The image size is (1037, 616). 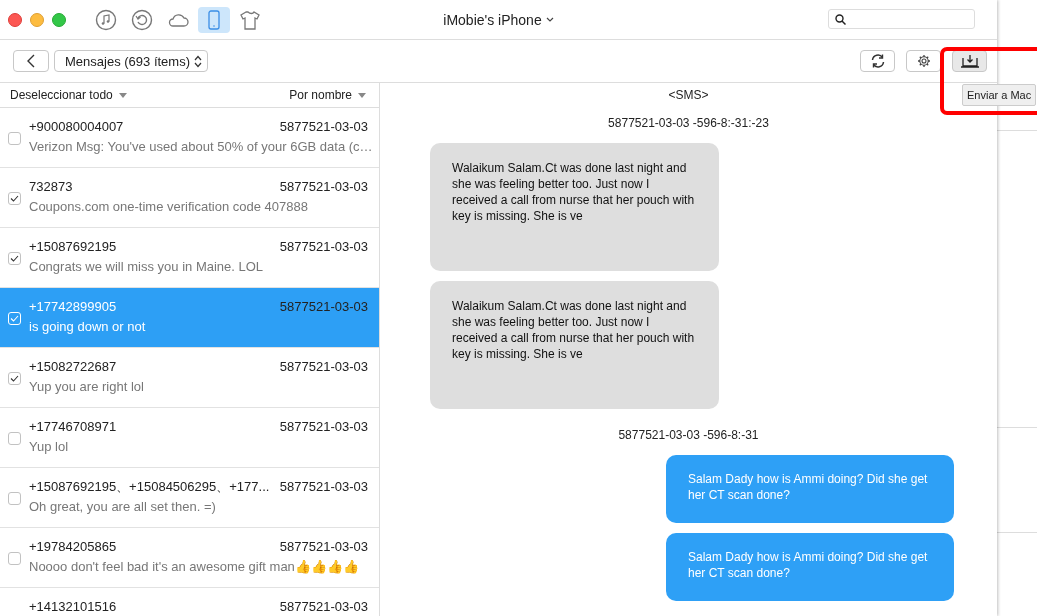 I want to click on message-preview: Congrats we will miss you in Maine. LOL, so click(x=147, y=267).